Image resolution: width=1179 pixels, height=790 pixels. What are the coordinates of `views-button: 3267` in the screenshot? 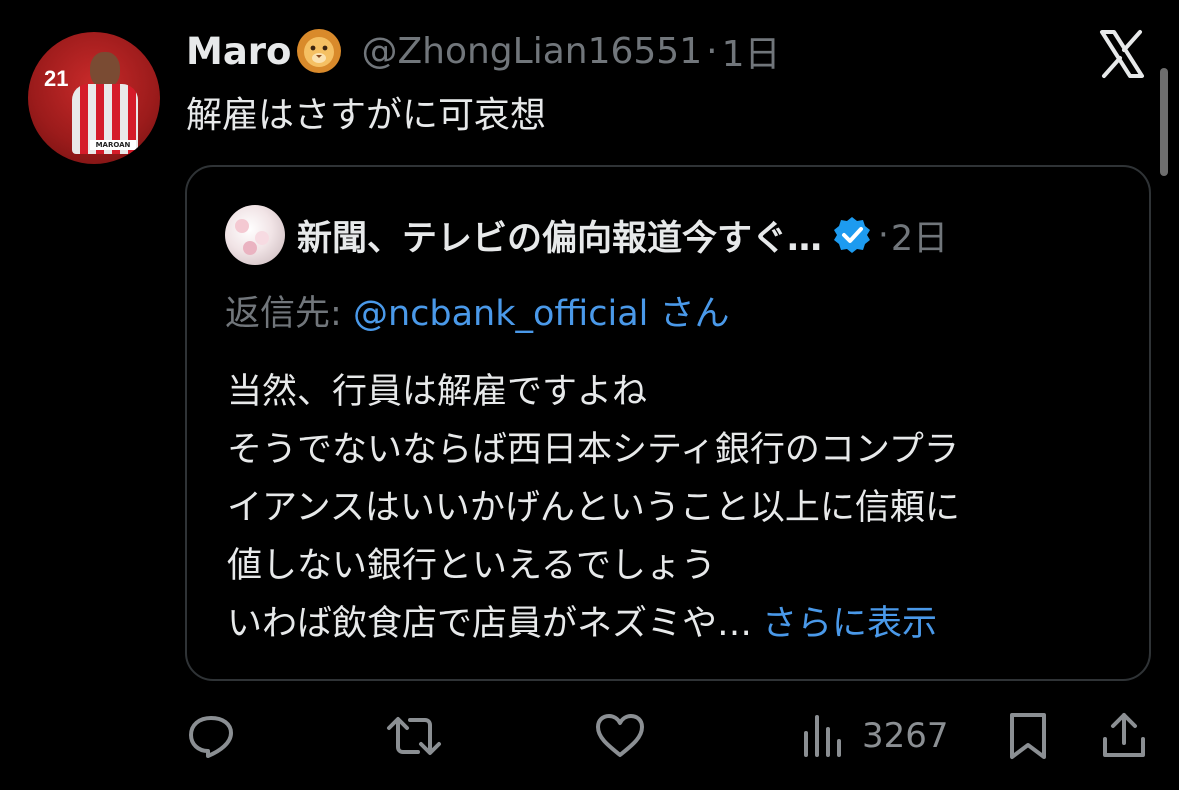 It's located at (875, 736).